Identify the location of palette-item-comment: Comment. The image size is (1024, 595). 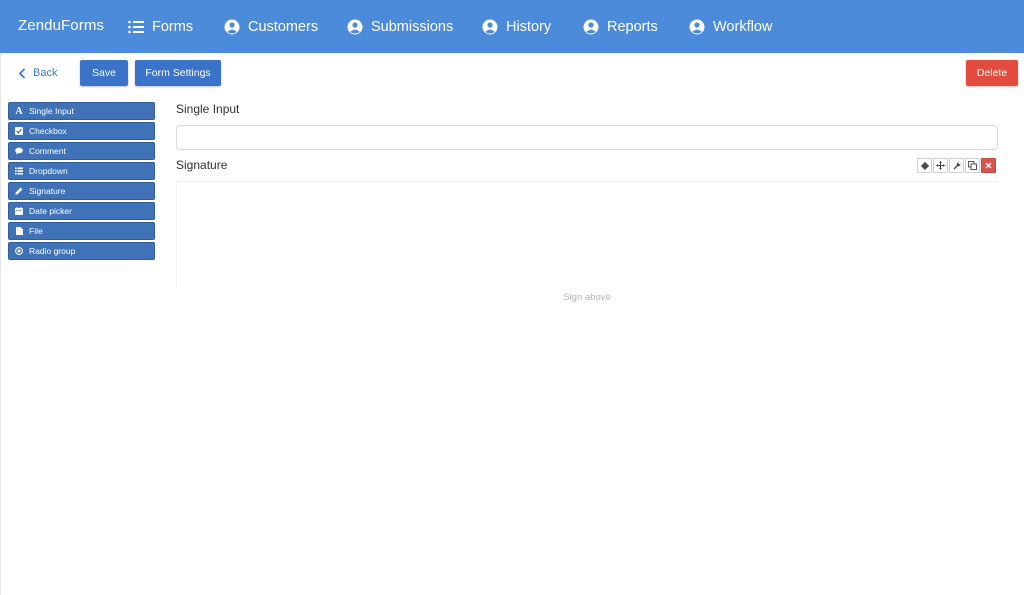
(81, 151).